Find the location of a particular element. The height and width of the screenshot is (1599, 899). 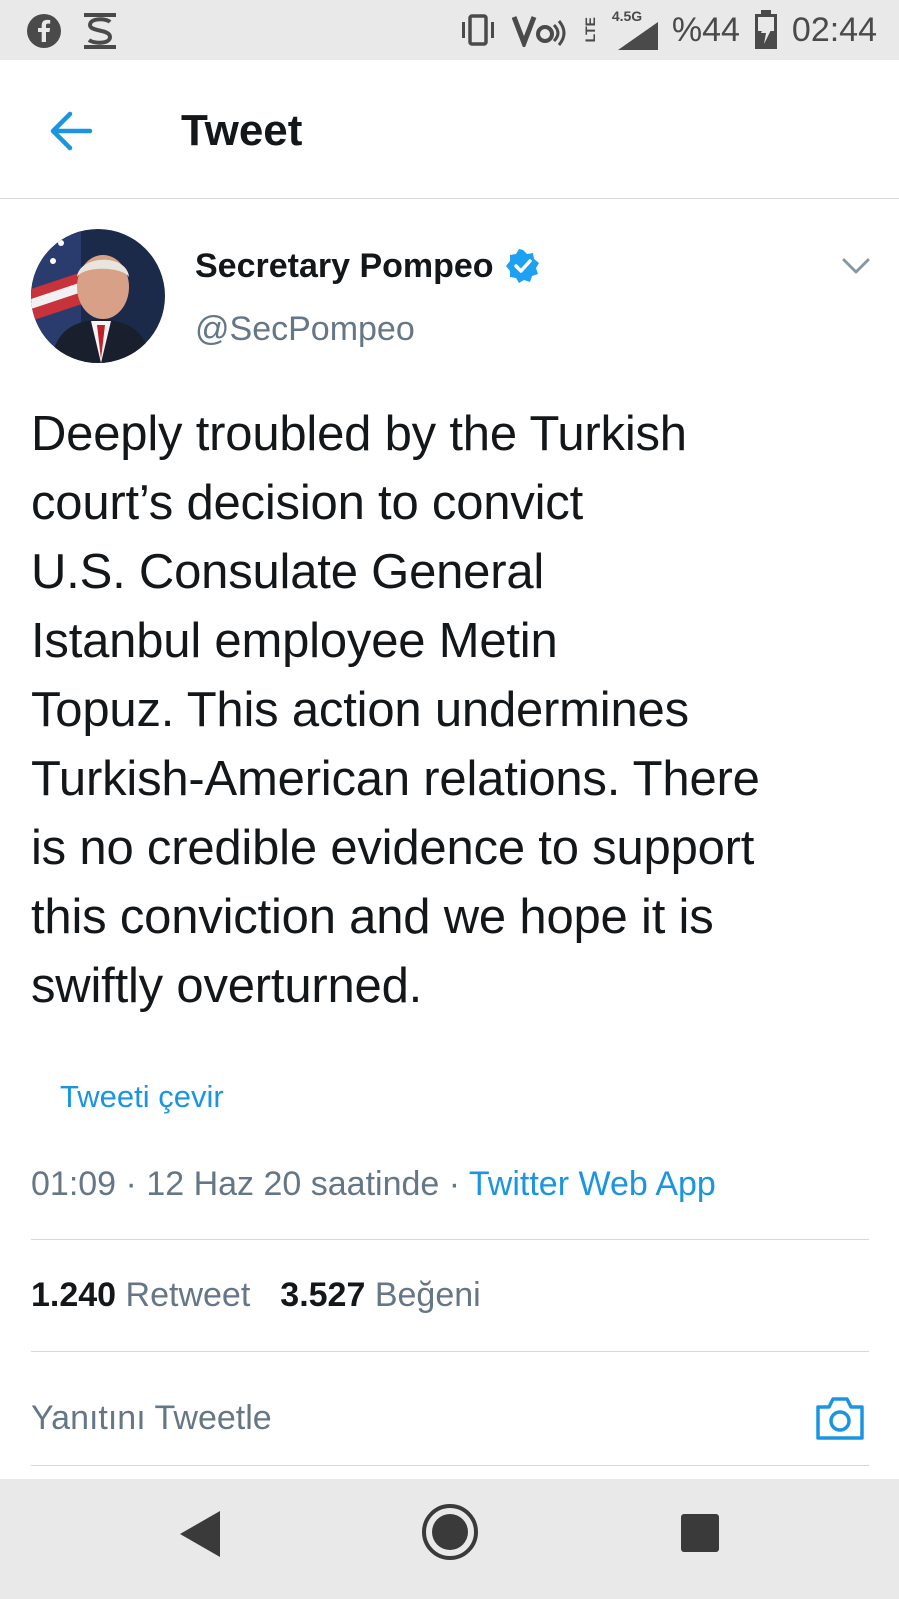

app-header: Tweet is located at coordinates (449, 129).